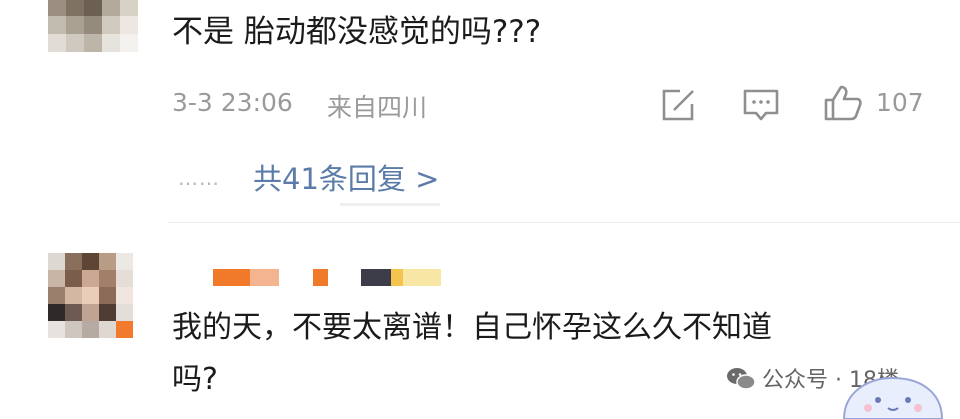 The height and width of the screenshot is (419, 960). I want to click on wechat-icon, so click(741, 379).